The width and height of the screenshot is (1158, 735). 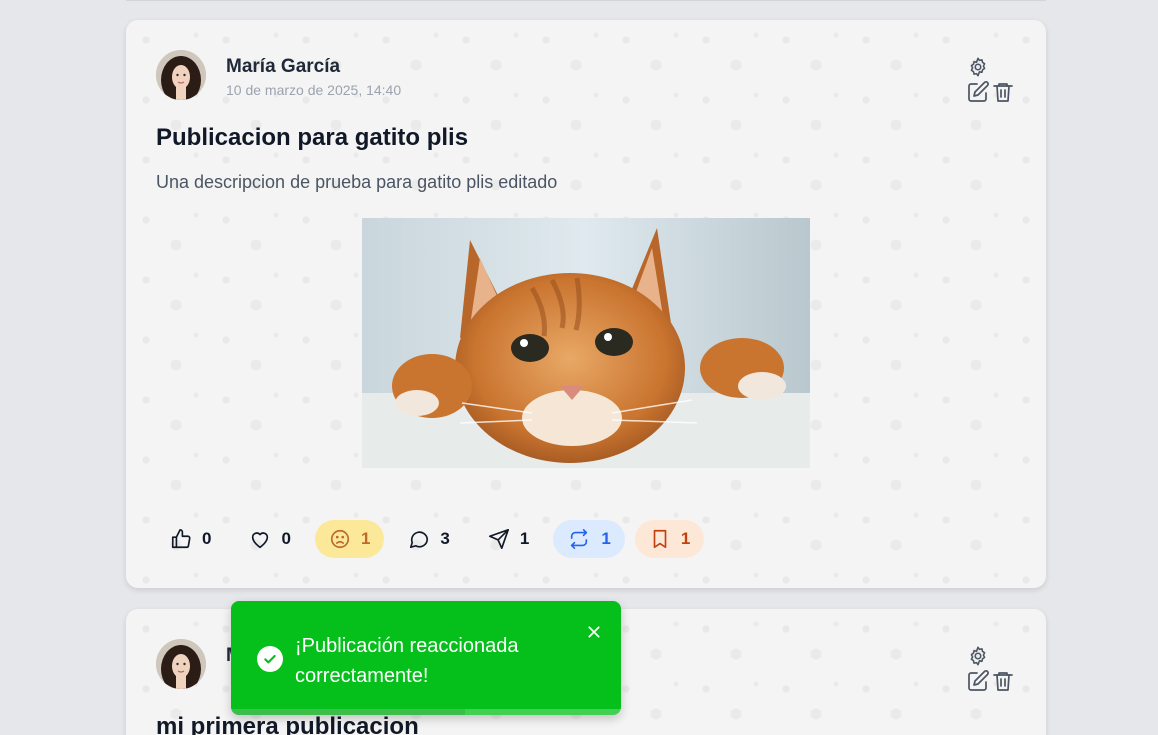 I want to click on heart-icon, so click(x=260, y=540).